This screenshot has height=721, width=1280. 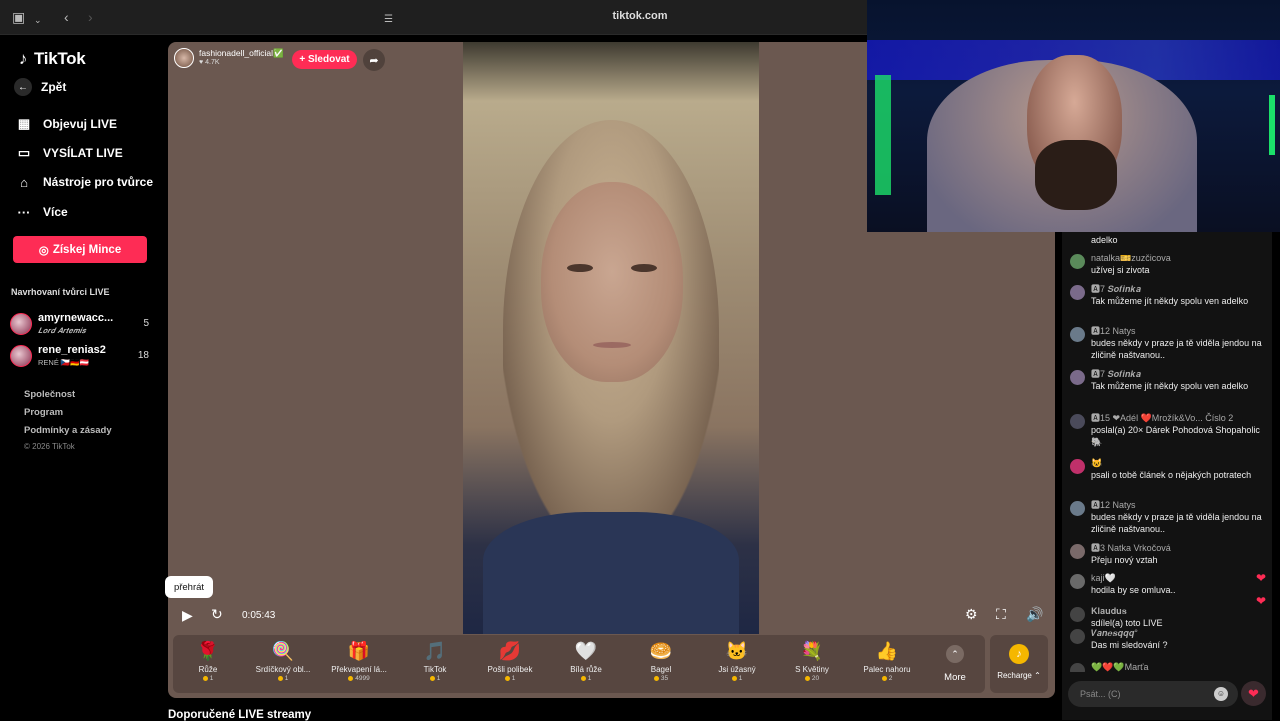 I want to click on share-icon: ➦, so click(x=374, y=60).